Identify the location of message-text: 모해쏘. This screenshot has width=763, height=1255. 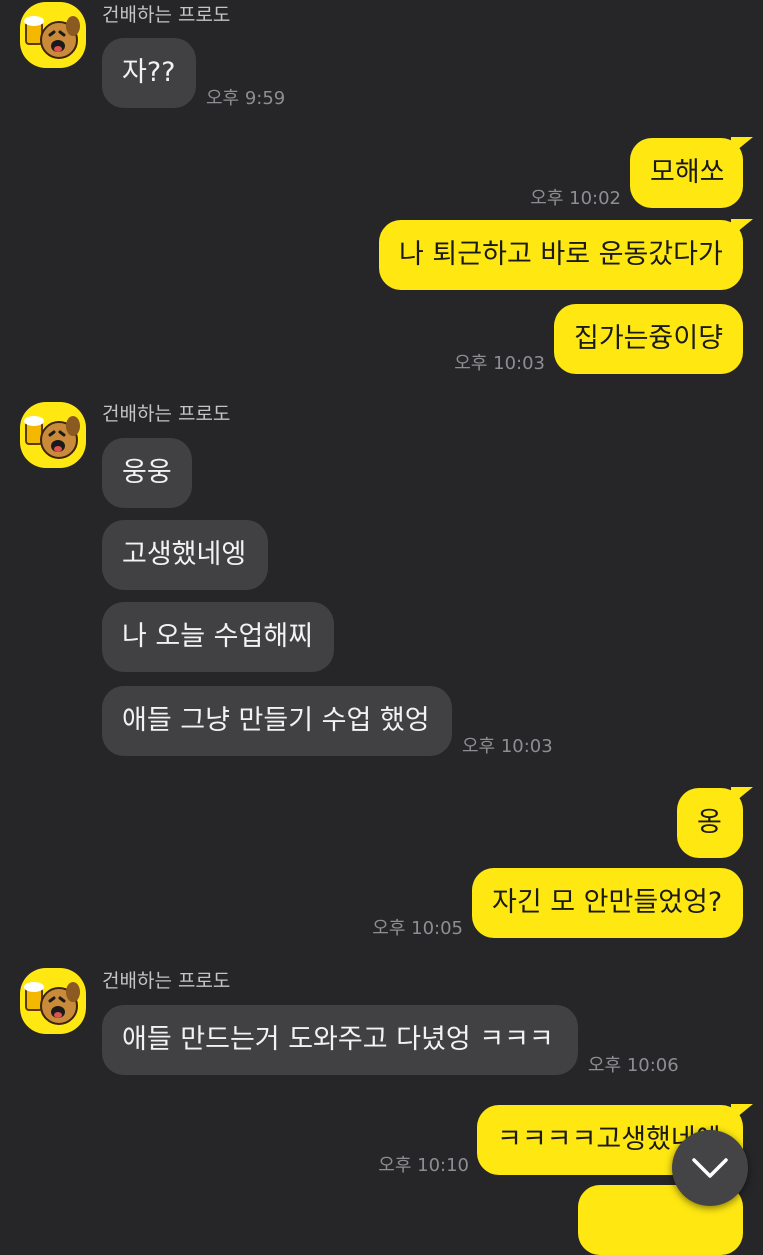
(687, 172).